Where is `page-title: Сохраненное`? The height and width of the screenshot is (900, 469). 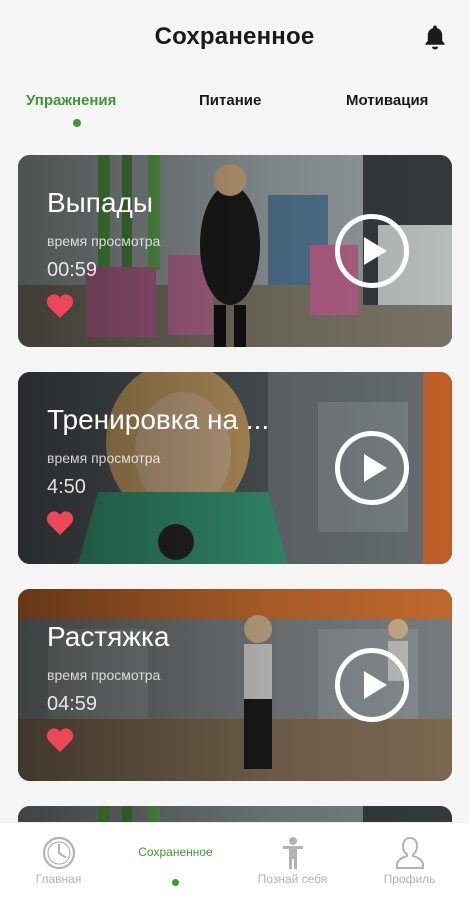 page-title: Сохраненное is located at coordinates (234, 36).